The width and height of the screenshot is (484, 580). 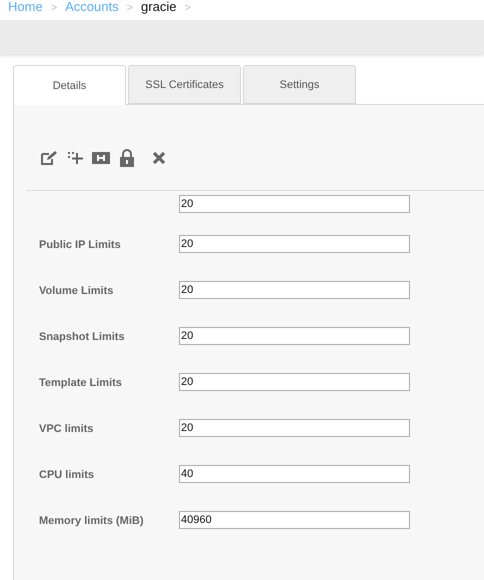 What do you see at coordinates (92, 521) in the screenshot?
I see `field-label: Memory limits (MiB)` at bounding box center [92, 521].